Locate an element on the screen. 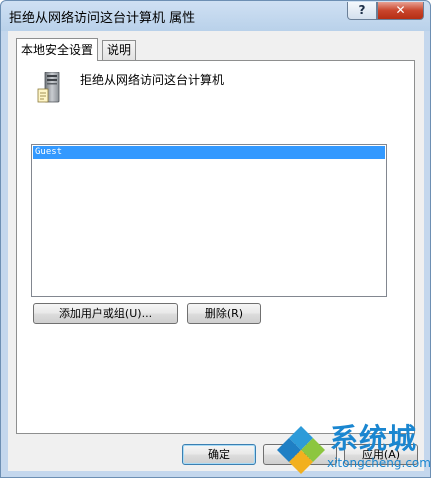 The width and height of the screenshot is (431, 478). title-bar: 拒绝从网络访问这台计算机 属性 ? ✕ is located at coordinates (215, 16).